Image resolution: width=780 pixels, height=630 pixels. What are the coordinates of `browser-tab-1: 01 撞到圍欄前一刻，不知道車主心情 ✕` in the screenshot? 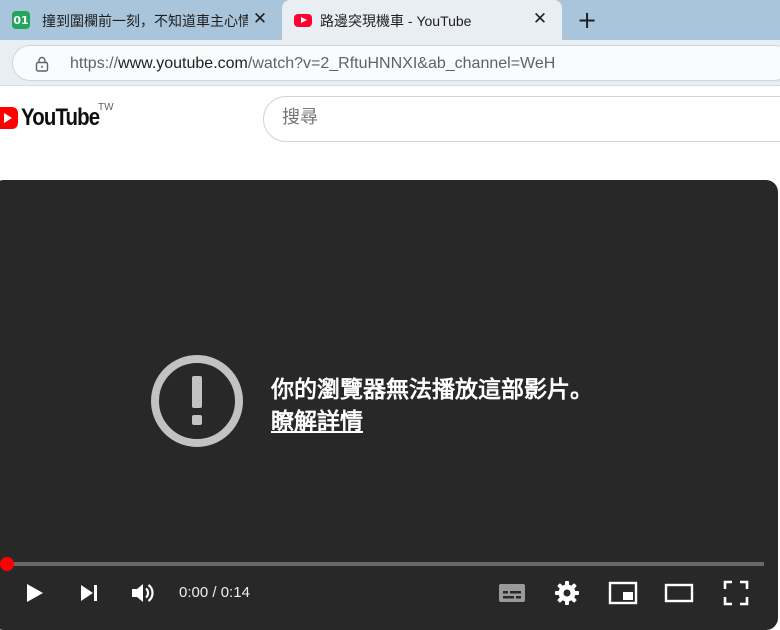 It's located at (141, 20).